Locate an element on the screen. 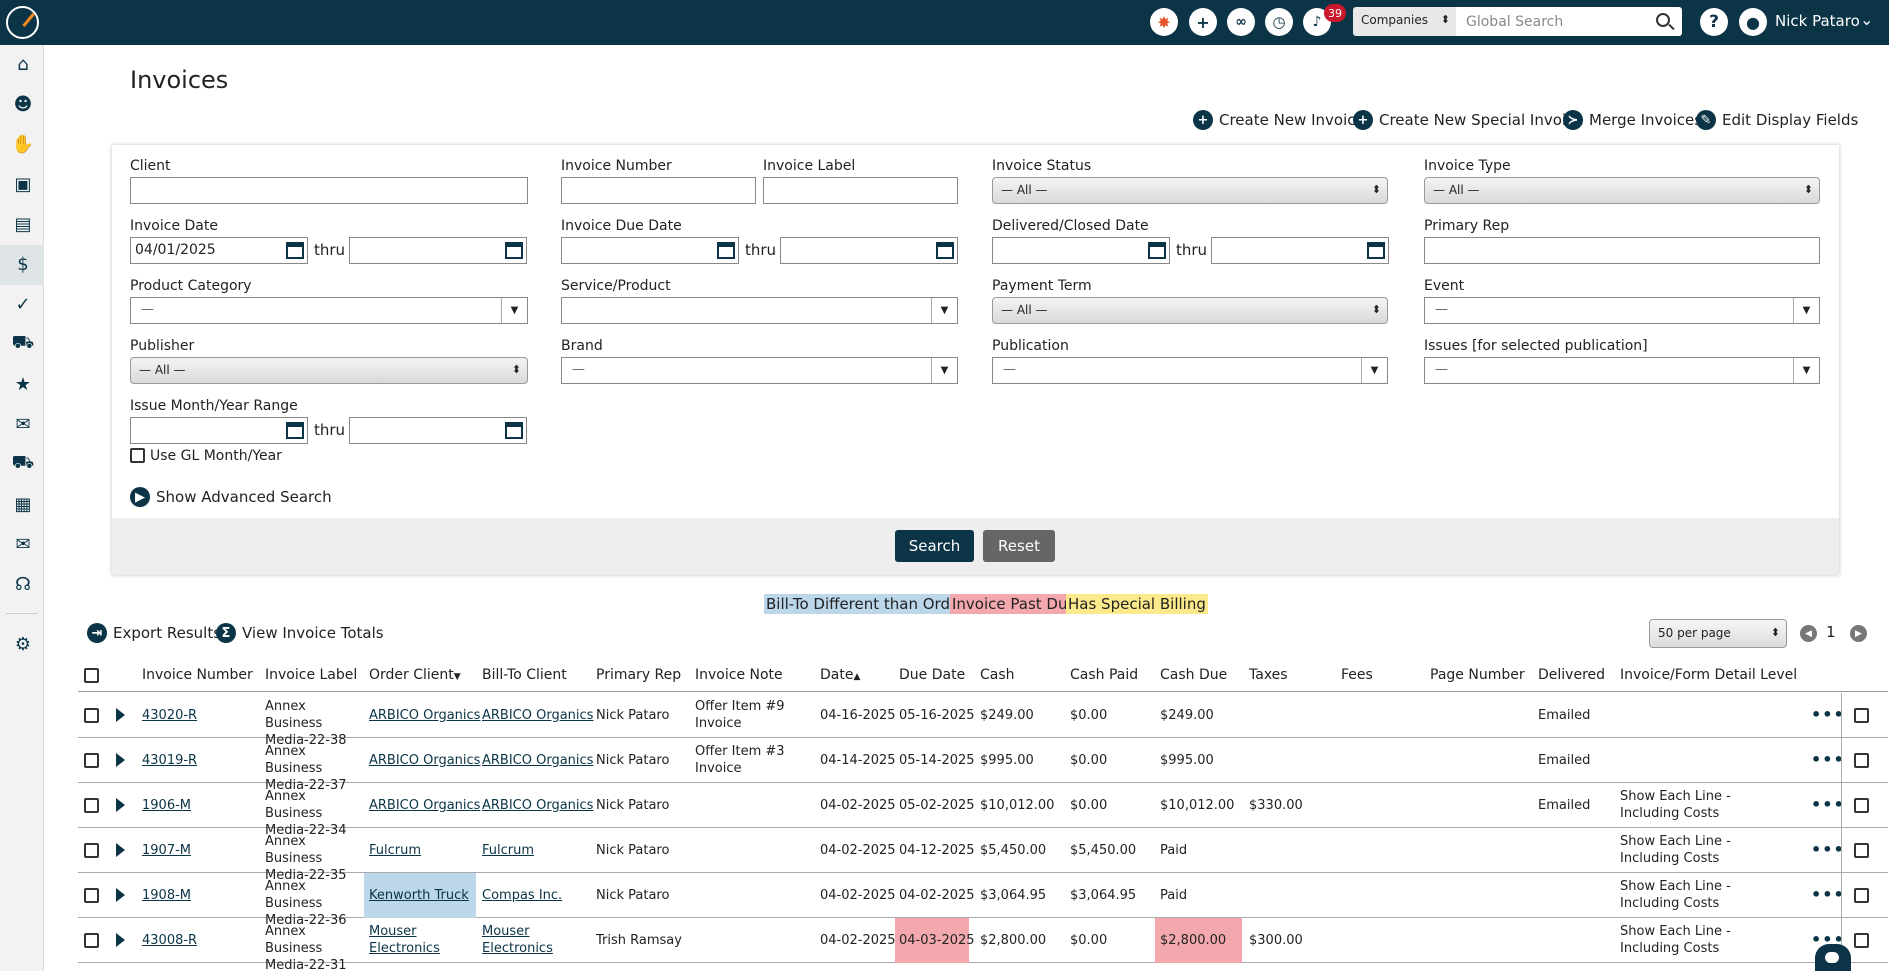  col-order-client: Order Client▼ is located at coordinates (415, 675).